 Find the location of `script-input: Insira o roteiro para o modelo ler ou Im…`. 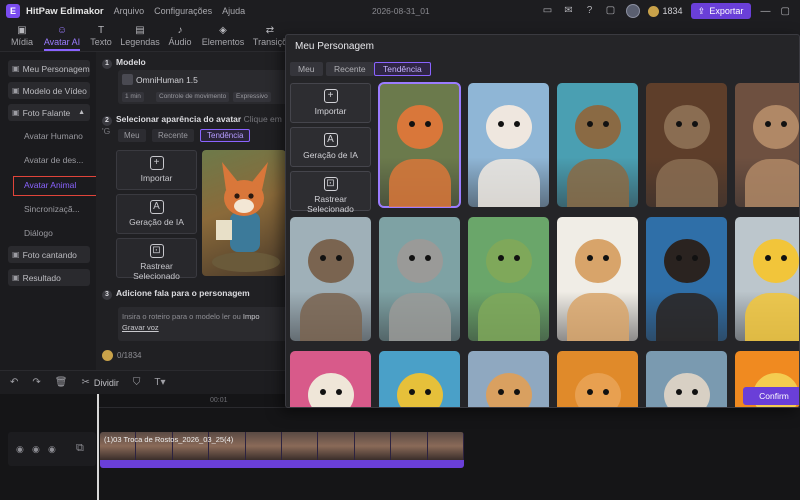

script-input: Insira o roteiro para o modelo ler ou Im… is located at coordinates (203, 324).